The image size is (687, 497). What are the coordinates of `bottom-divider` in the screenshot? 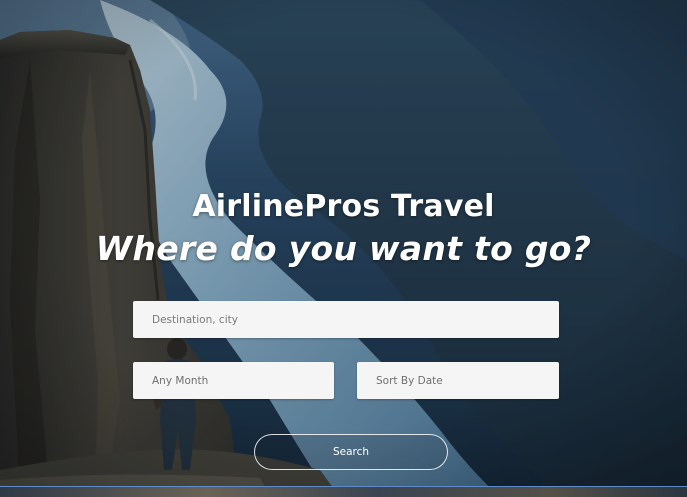 It's located at (343, 486).